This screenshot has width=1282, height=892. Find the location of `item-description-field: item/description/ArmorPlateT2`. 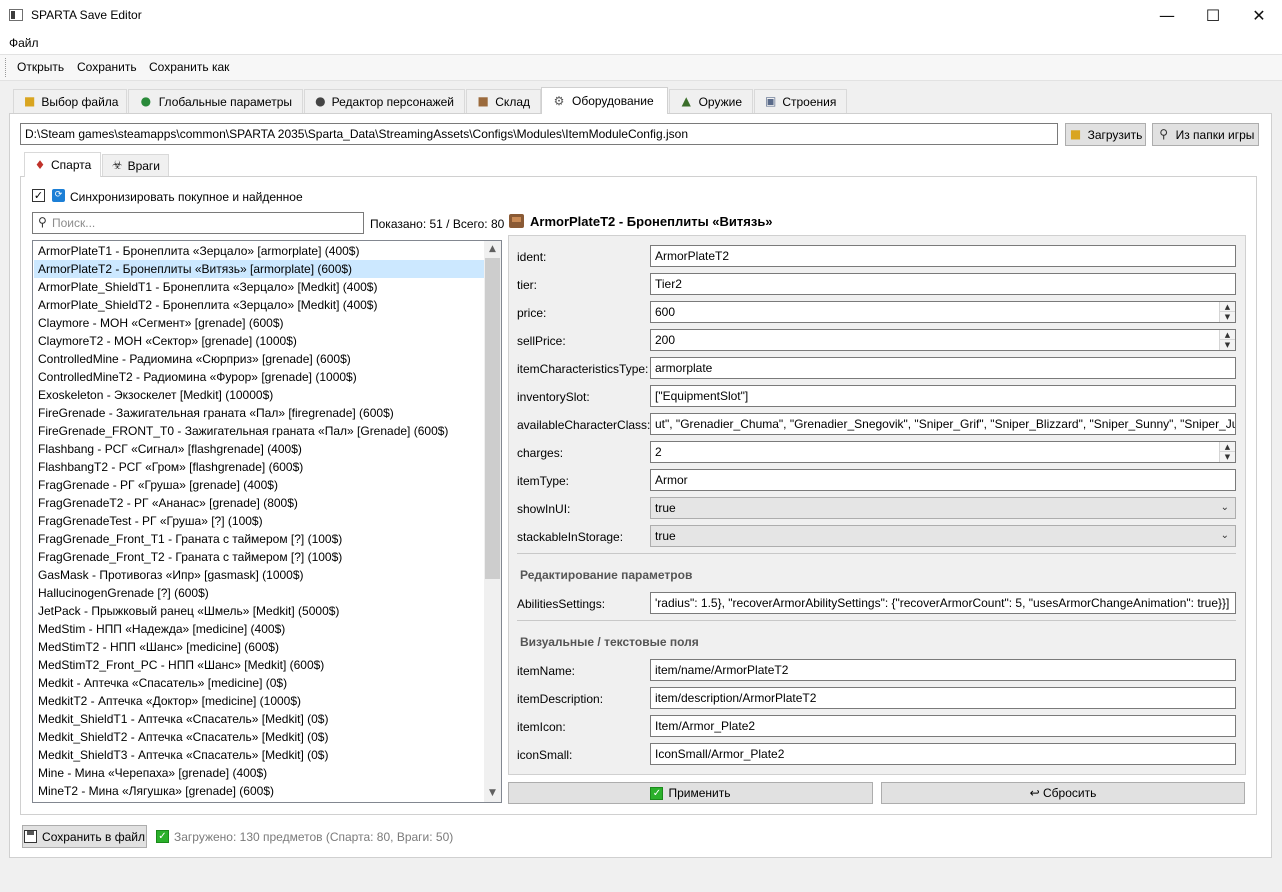

item-description-field: item/description/ArmorPlateT2 is located at coordinates (943, 698).